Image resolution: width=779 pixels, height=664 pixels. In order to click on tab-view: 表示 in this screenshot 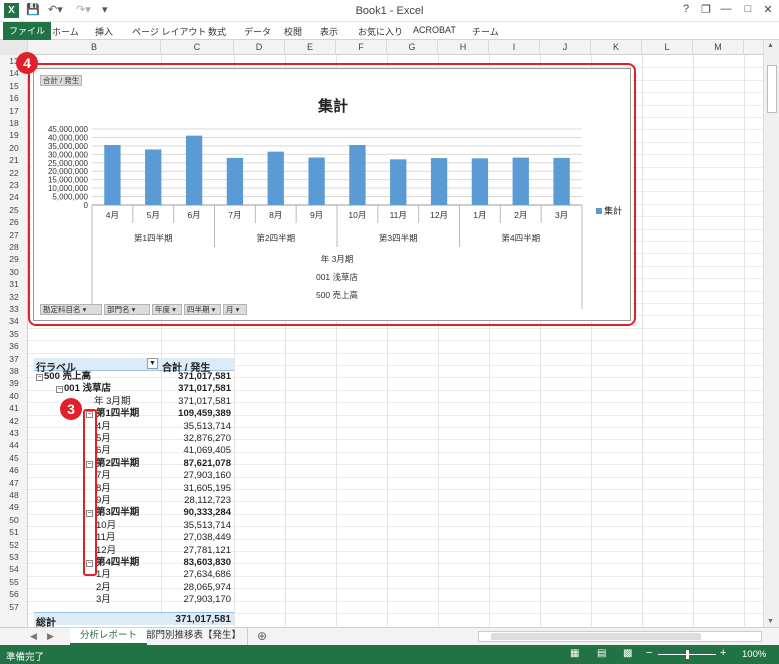, I will do `click(329, 31)`.